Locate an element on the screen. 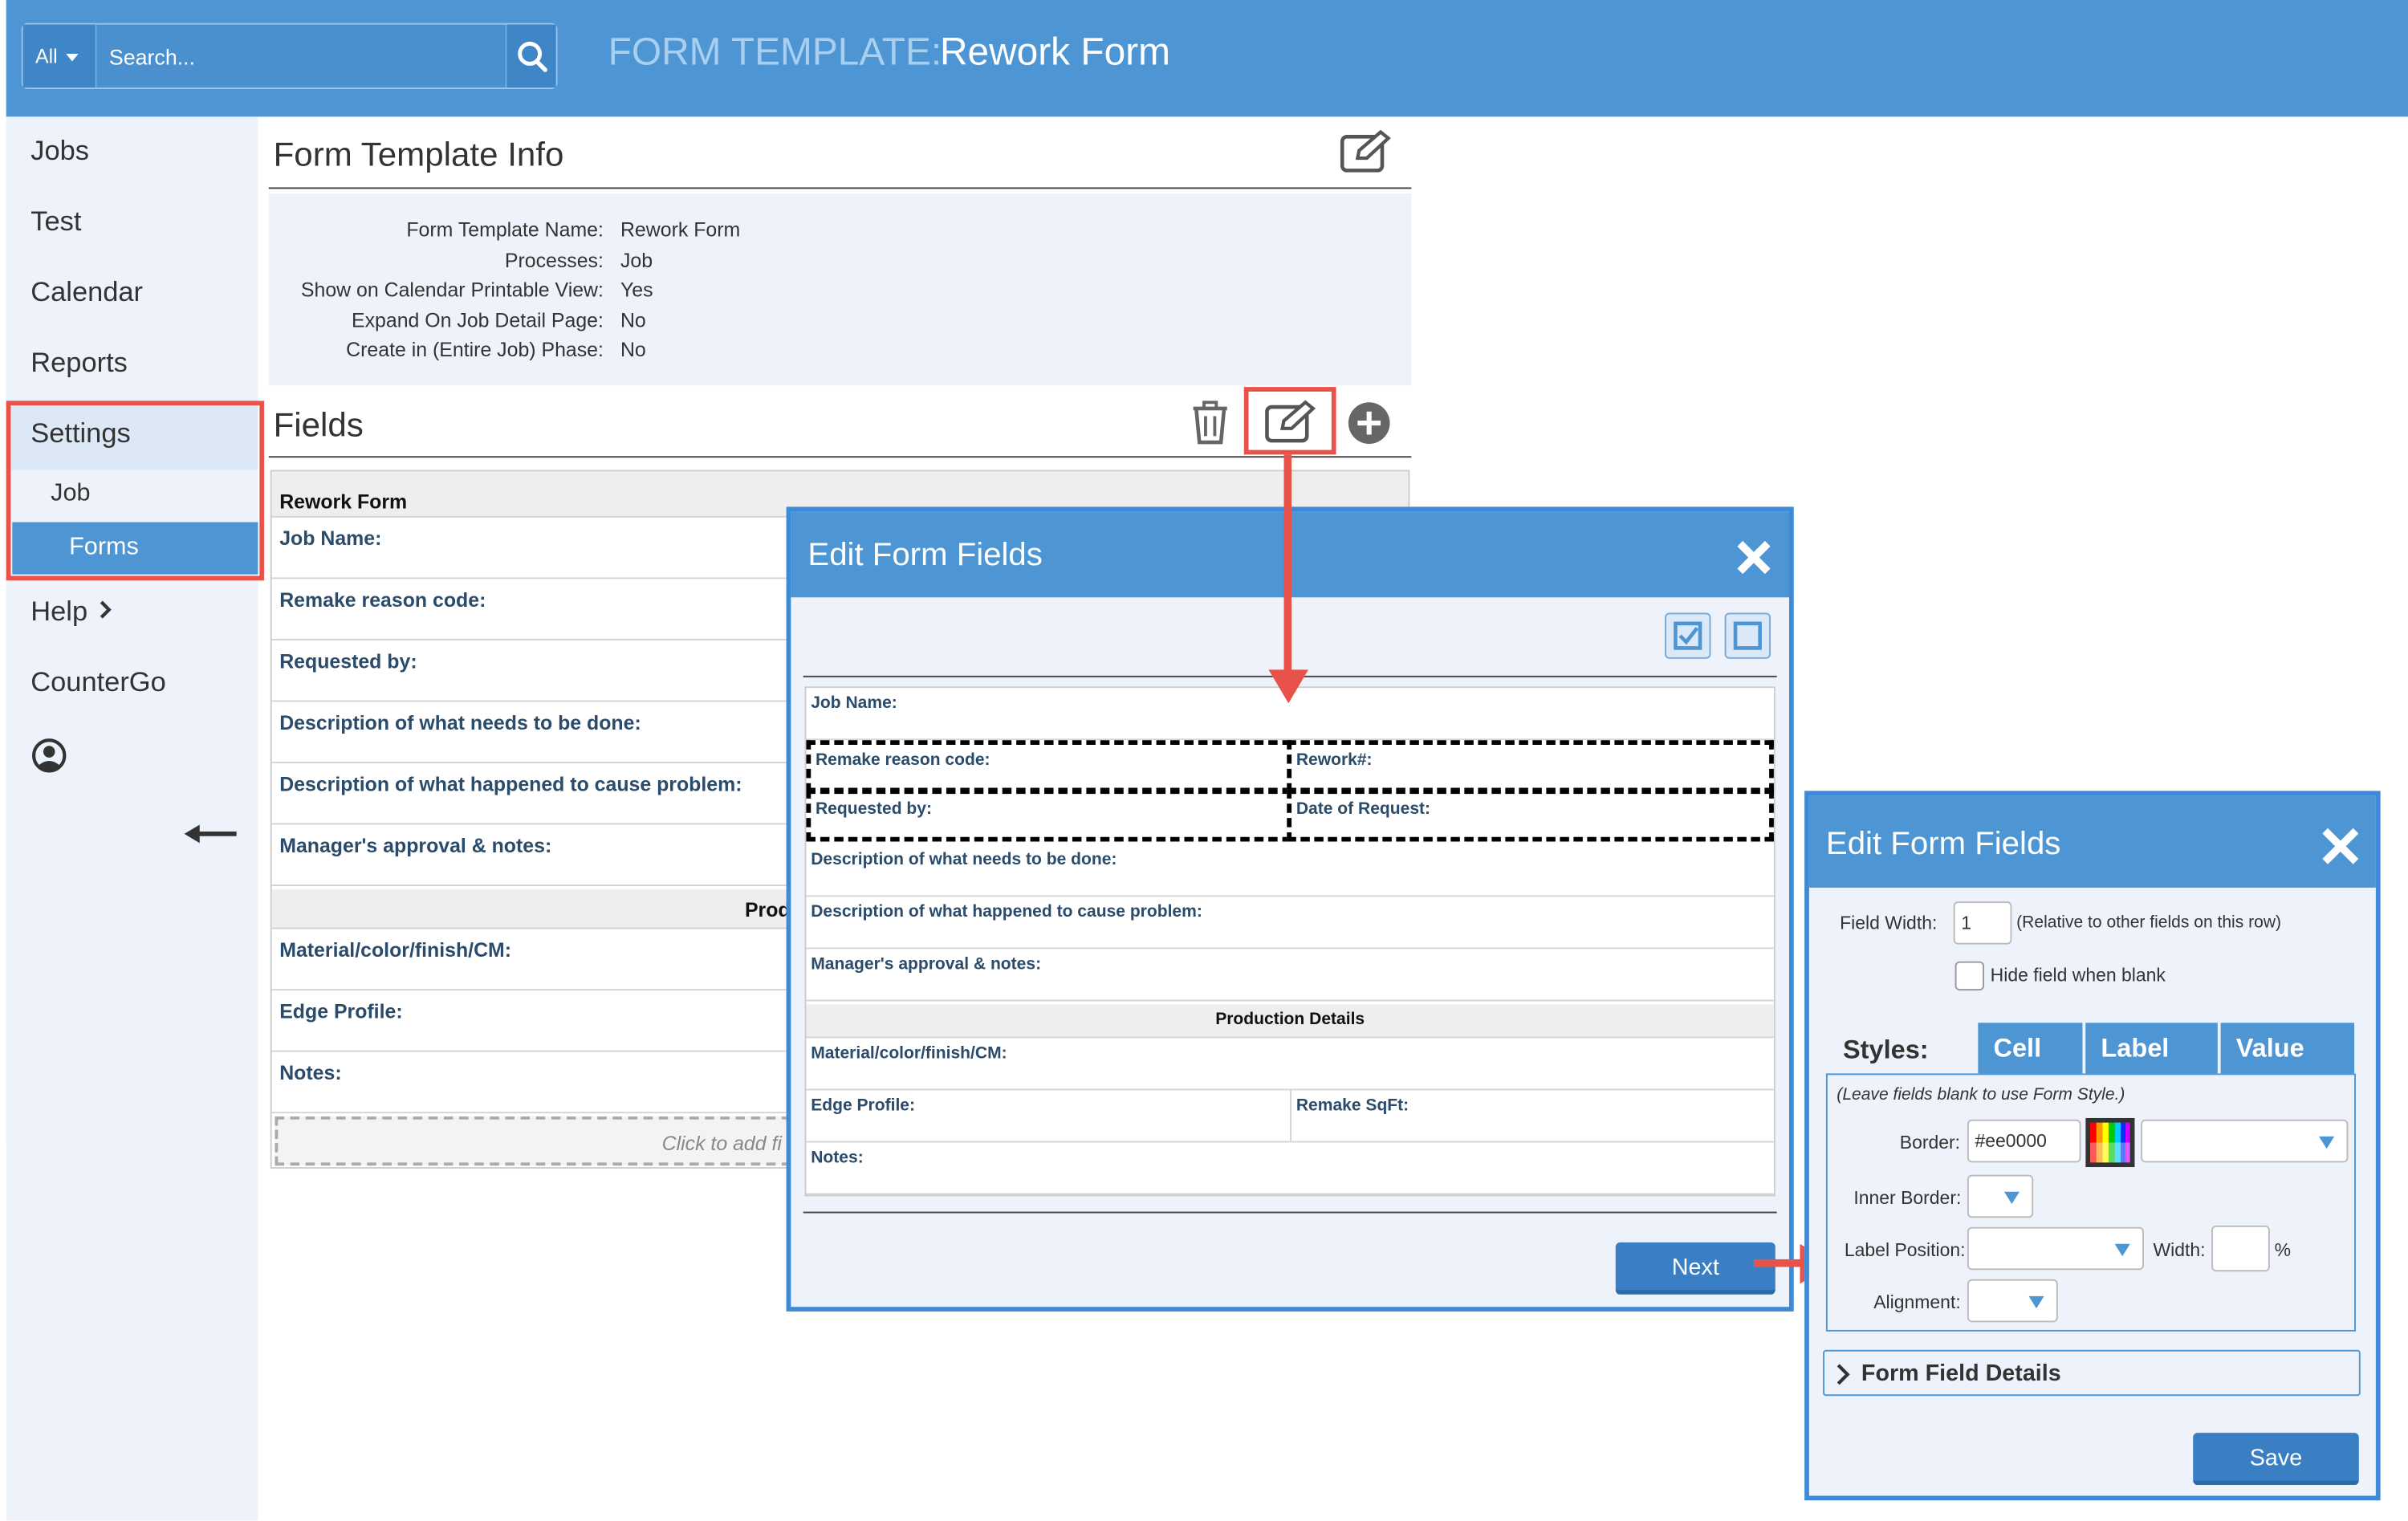  checkbox-checked-icon is located at coordinates (1688, 635).